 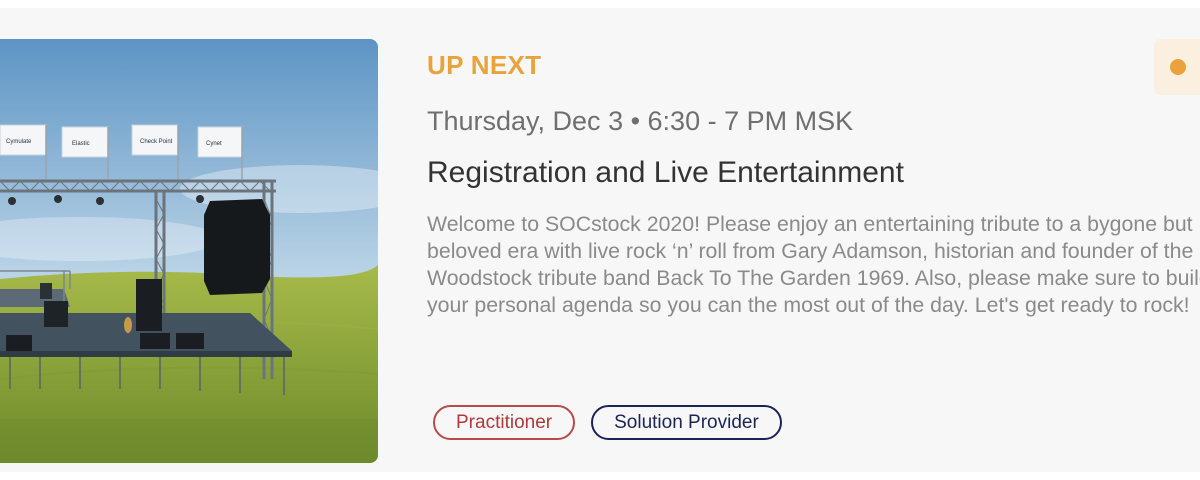 I want to click on session-tags: Practitioner Solution Provider, so click(x=607, y=422).